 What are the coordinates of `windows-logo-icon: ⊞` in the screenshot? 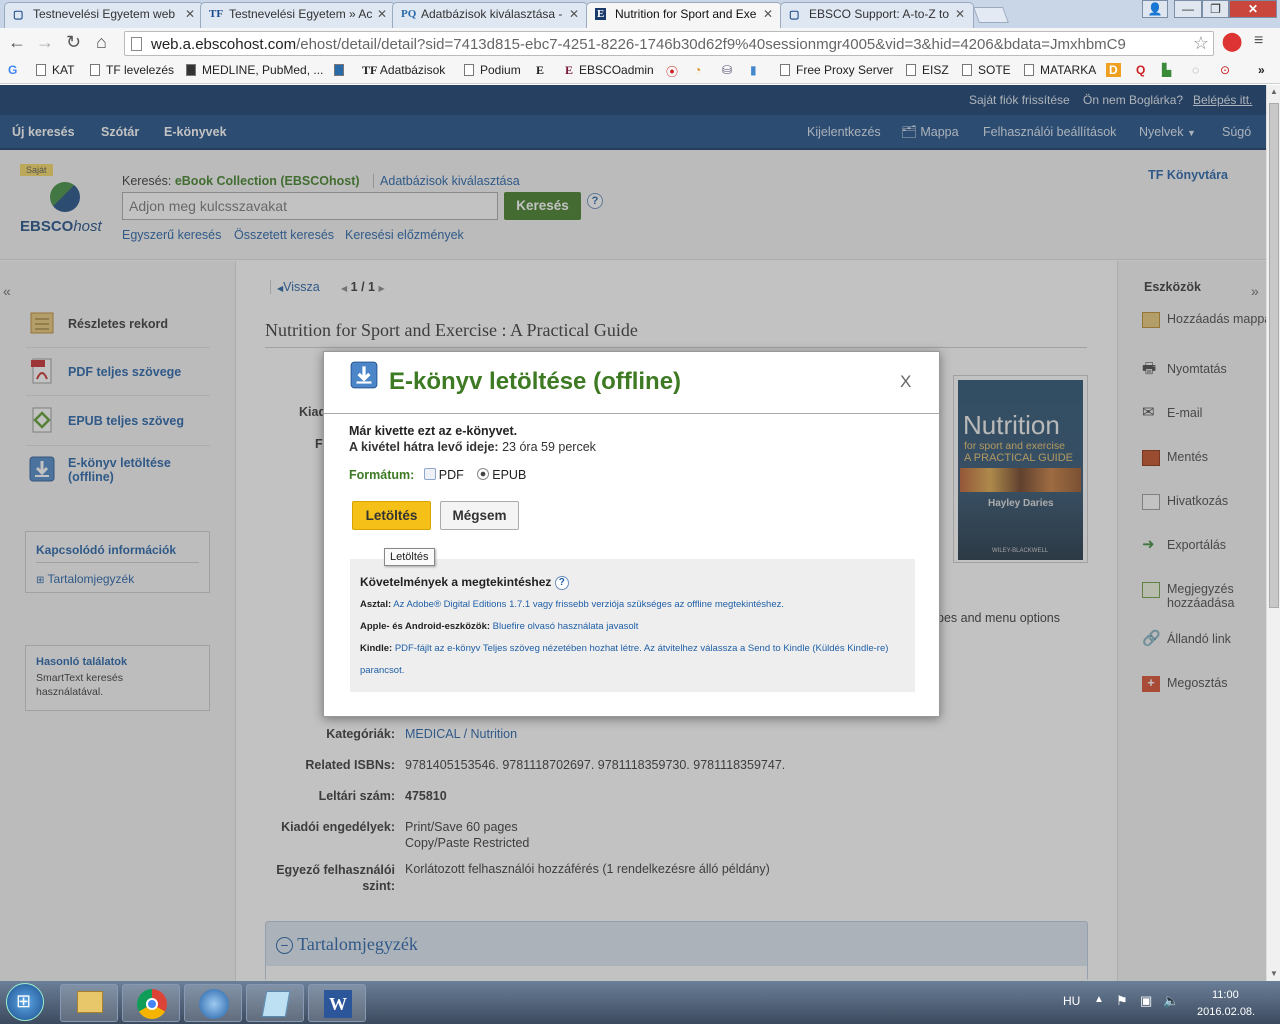 It's located at (24, 1001).